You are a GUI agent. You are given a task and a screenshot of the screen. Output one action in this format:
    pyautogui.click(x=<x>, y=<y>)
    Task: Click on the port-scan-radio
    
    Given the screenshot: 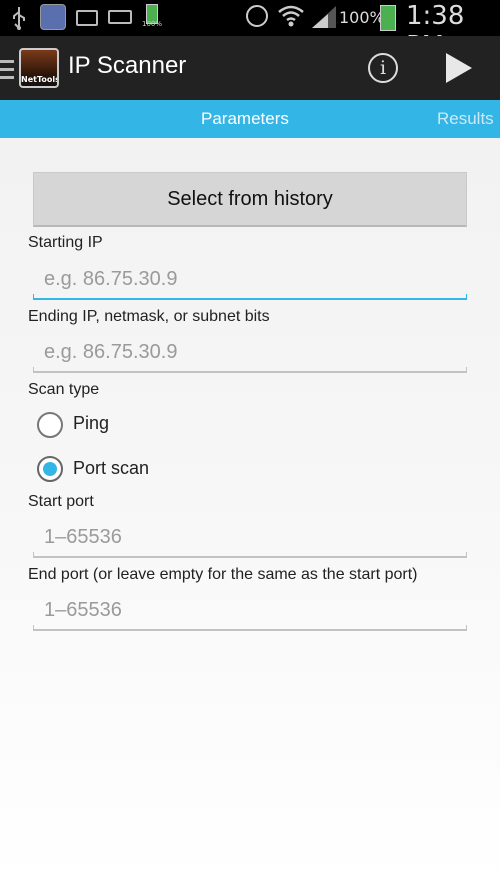 What is the action you would take?
    pyautogui.click(x=50, y=469)
    